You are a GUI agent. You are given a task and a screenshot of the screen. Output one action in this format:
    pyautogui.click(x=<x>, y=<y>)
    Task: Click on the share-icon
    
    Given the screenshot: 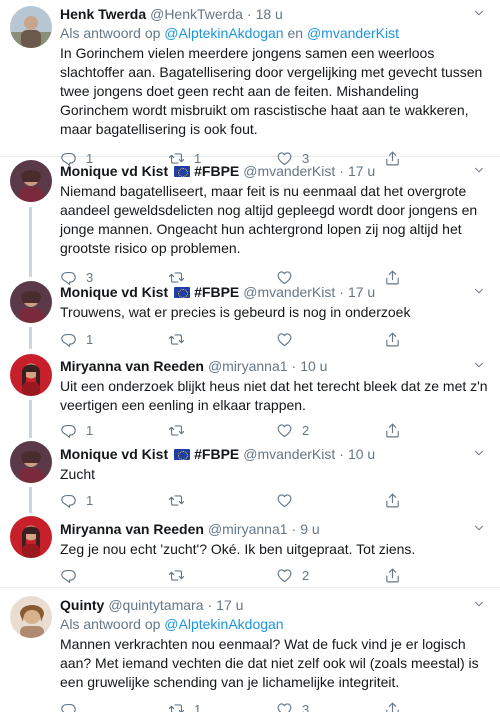 What is the action you would take?
    pyautogui.click(x=392, y=575)
    